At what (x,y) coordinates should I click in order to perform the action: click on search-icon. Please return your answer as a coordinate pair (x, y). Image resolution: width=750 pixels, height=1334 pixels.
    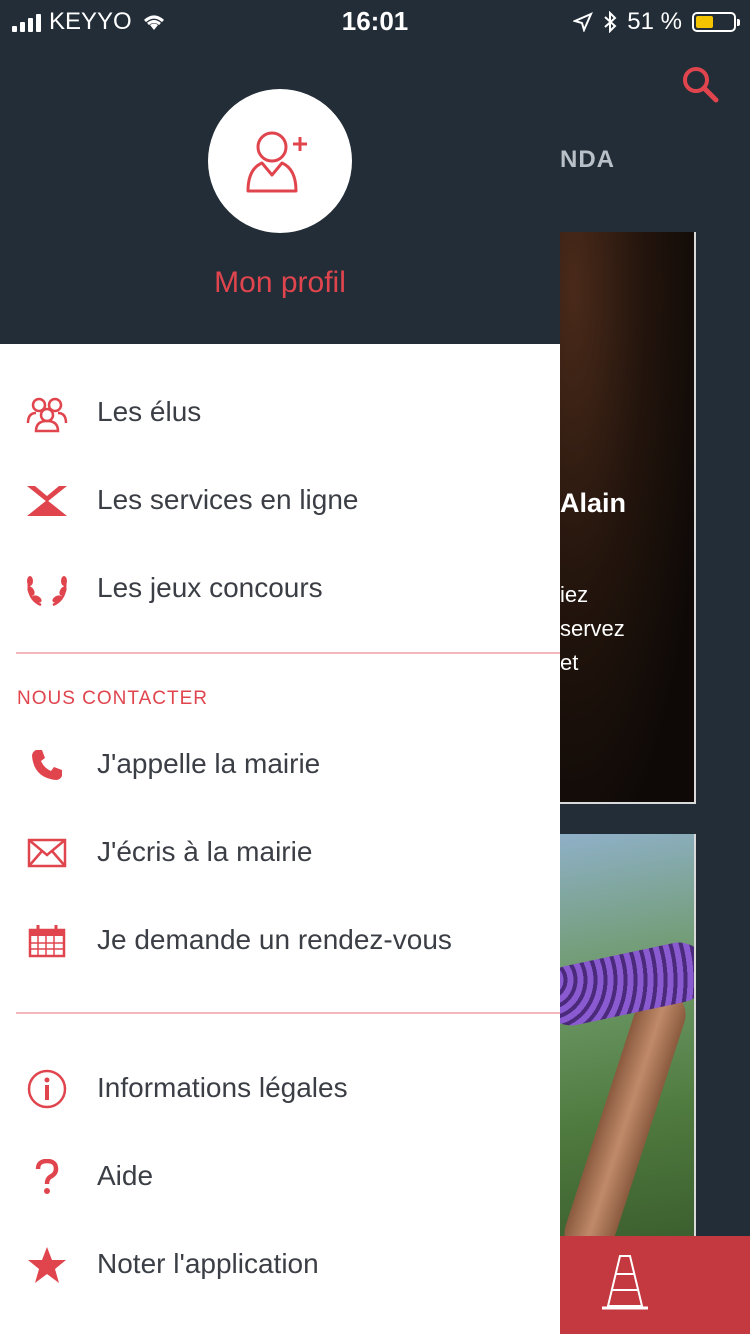
    Looking at the image, I should click on (700, 84).